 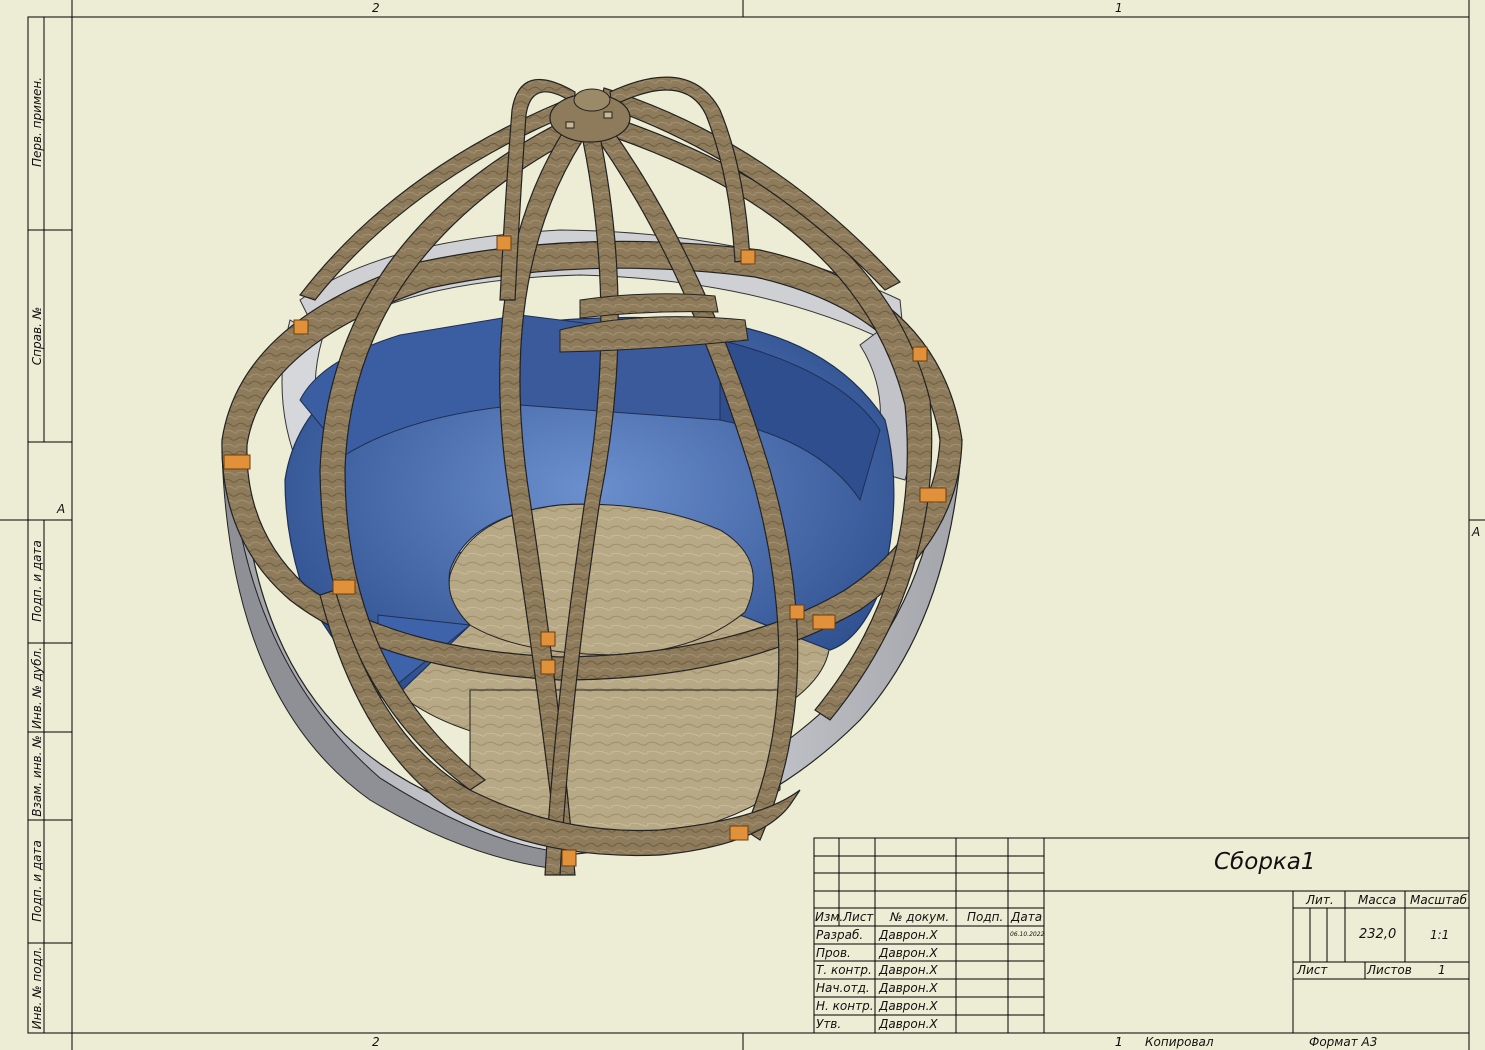 What do you see at coordinates (1179, 1042) in the screenshot?
I see `footer-copied: Копировал` at bounding box center [1179, 1042].